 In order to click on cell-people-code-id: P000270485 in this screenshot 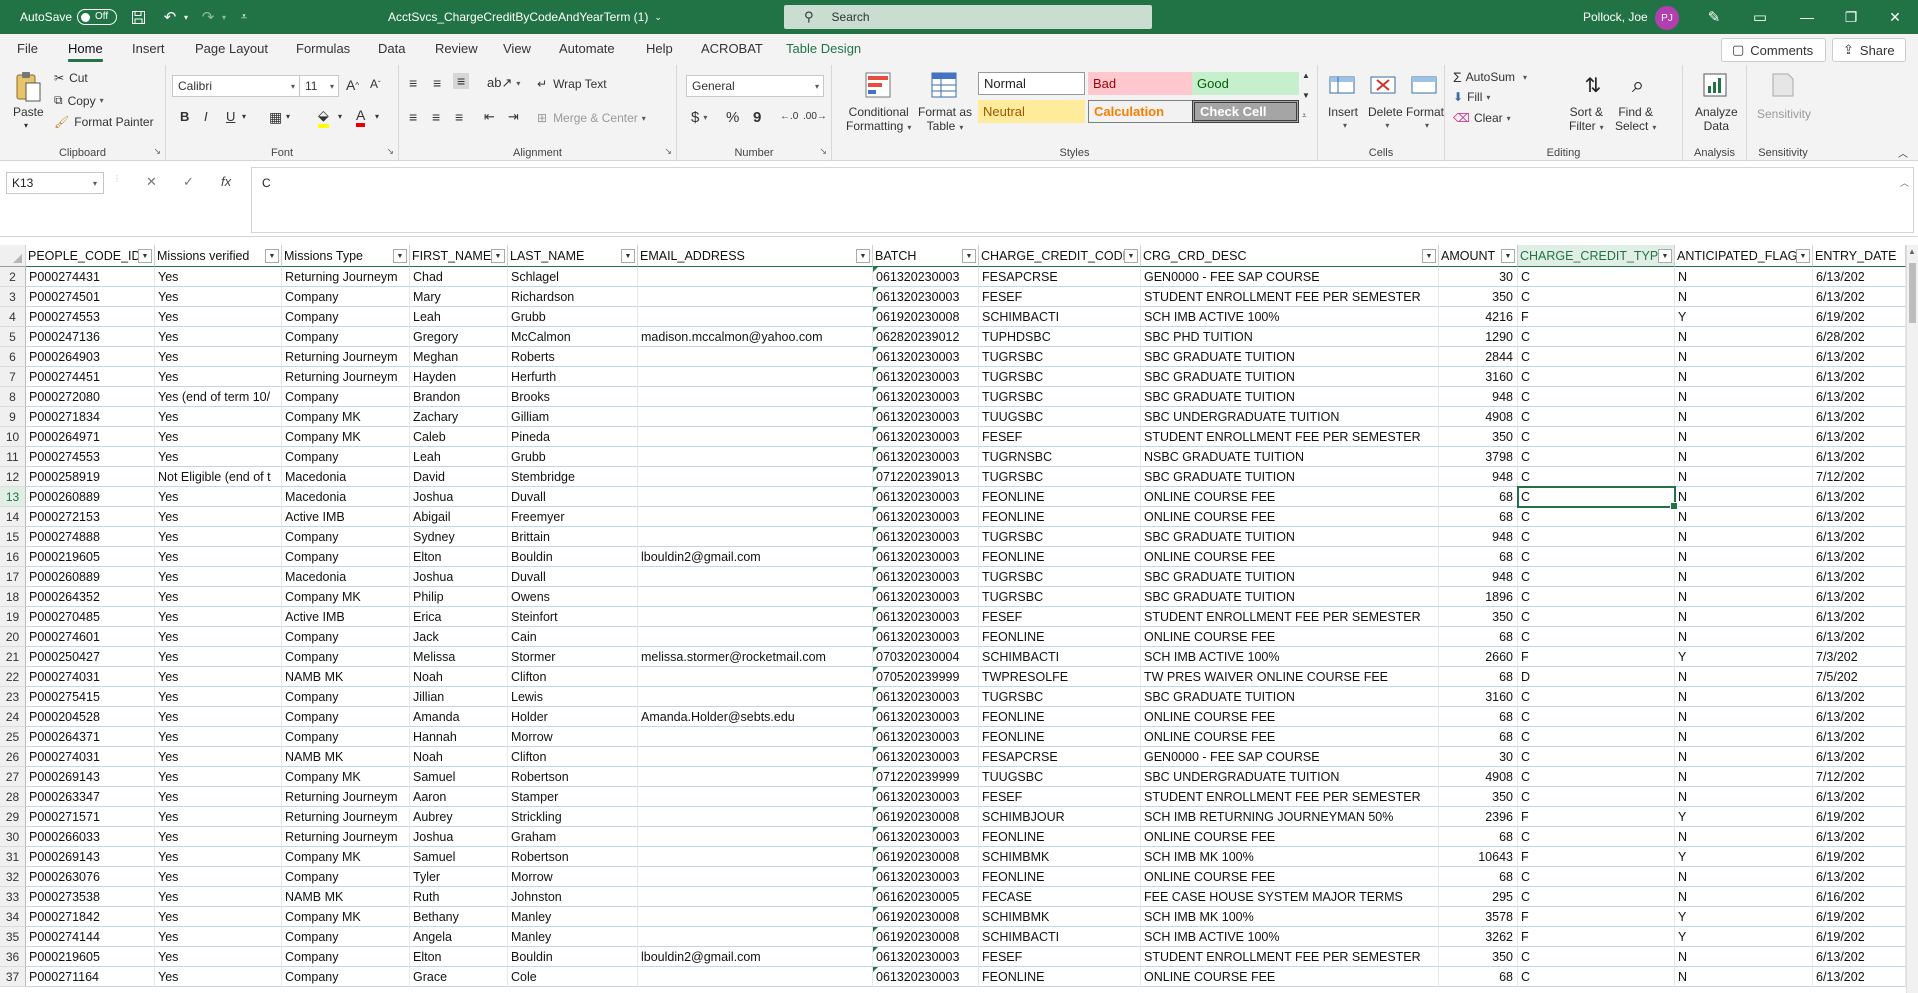, I will do `click(90, 617)`.